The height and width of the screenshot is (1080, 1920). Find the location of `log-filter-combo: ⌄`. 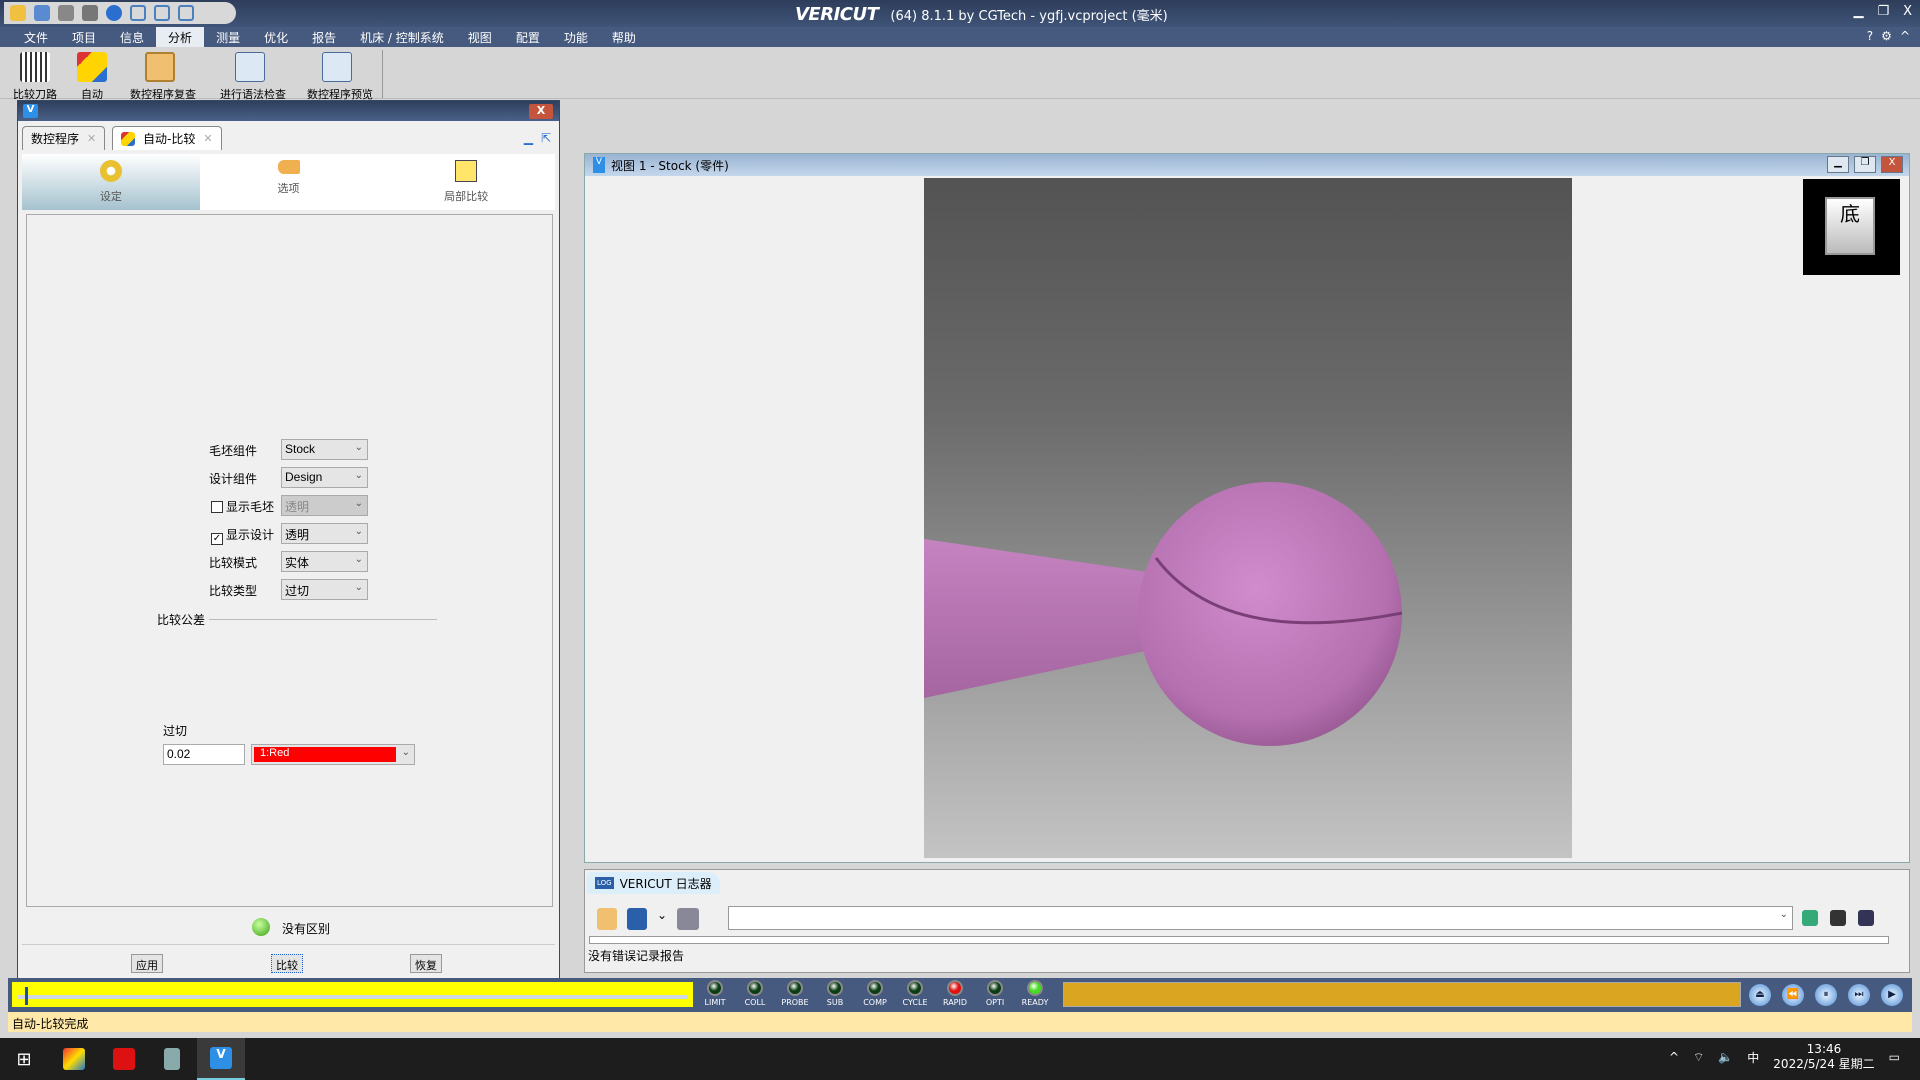

log-filter-combo: ⌄ is located at coordinates (1260, 918).